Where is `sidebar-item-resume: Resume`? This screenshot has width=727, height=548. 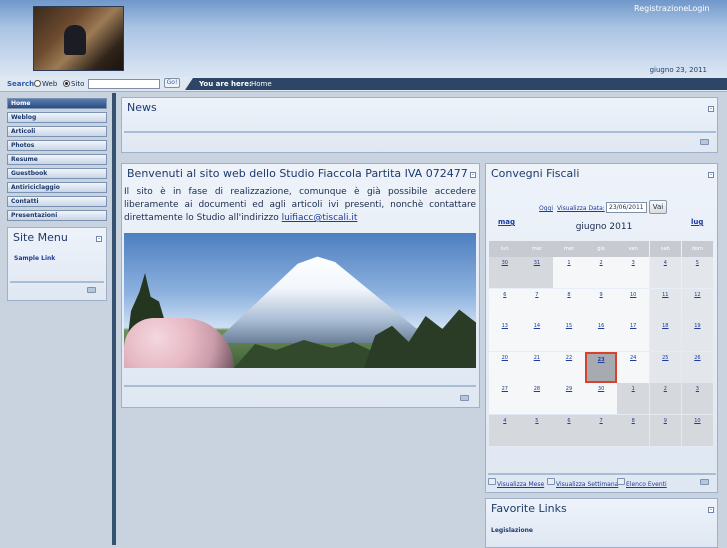 sidebar-item-resume: Resume is located at coordinates (57, 159).